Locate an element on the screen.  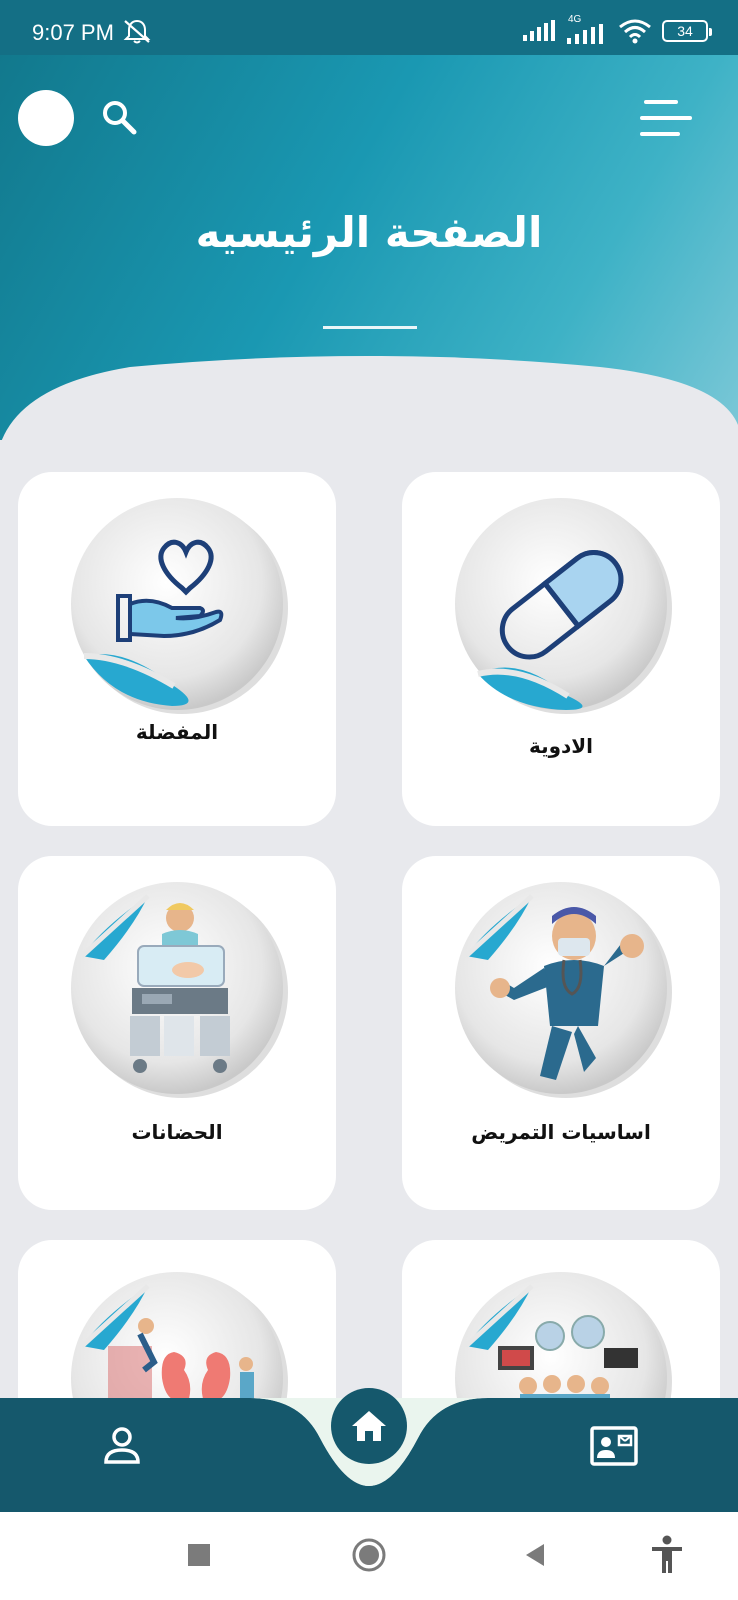
title-underline is located at coordinates (370, 327).